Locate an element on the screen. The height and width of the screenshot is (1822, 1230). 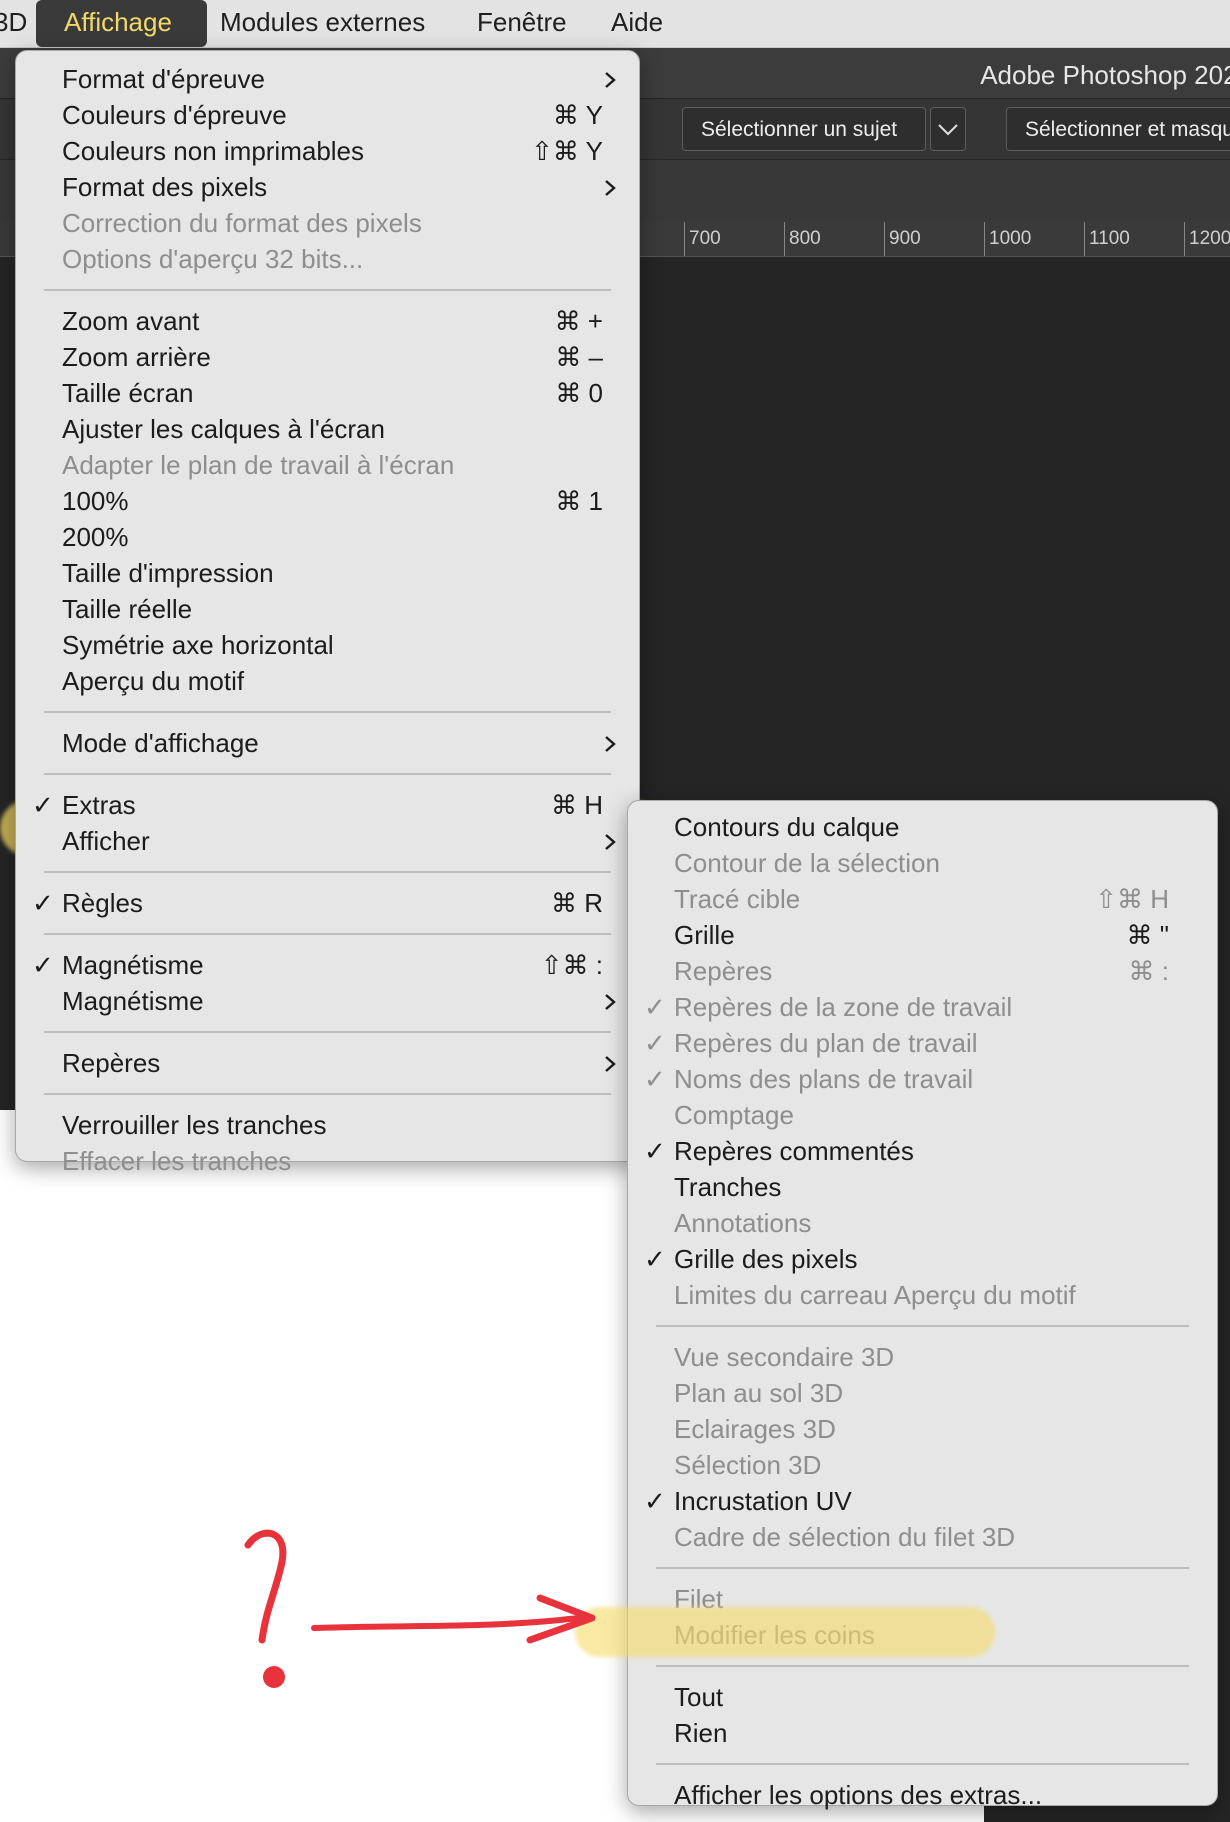
menu-item-limites-du-carreau-apercu-du-motif: Limites du carreau Aperçu du motif is located at coordinates (922, 1295).